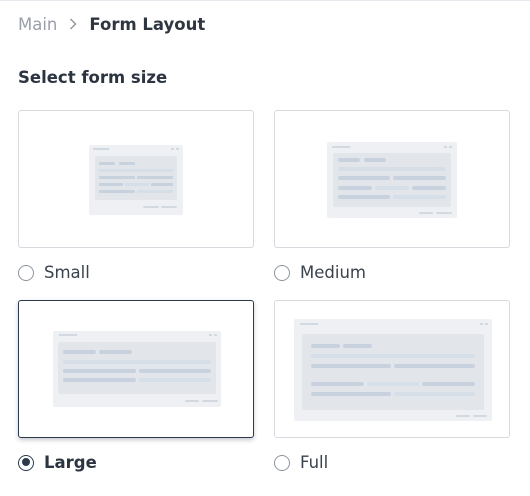 The height and width of the screenshot is (496, 530). I want to click on form-size-card-medium, so click(392, 179).